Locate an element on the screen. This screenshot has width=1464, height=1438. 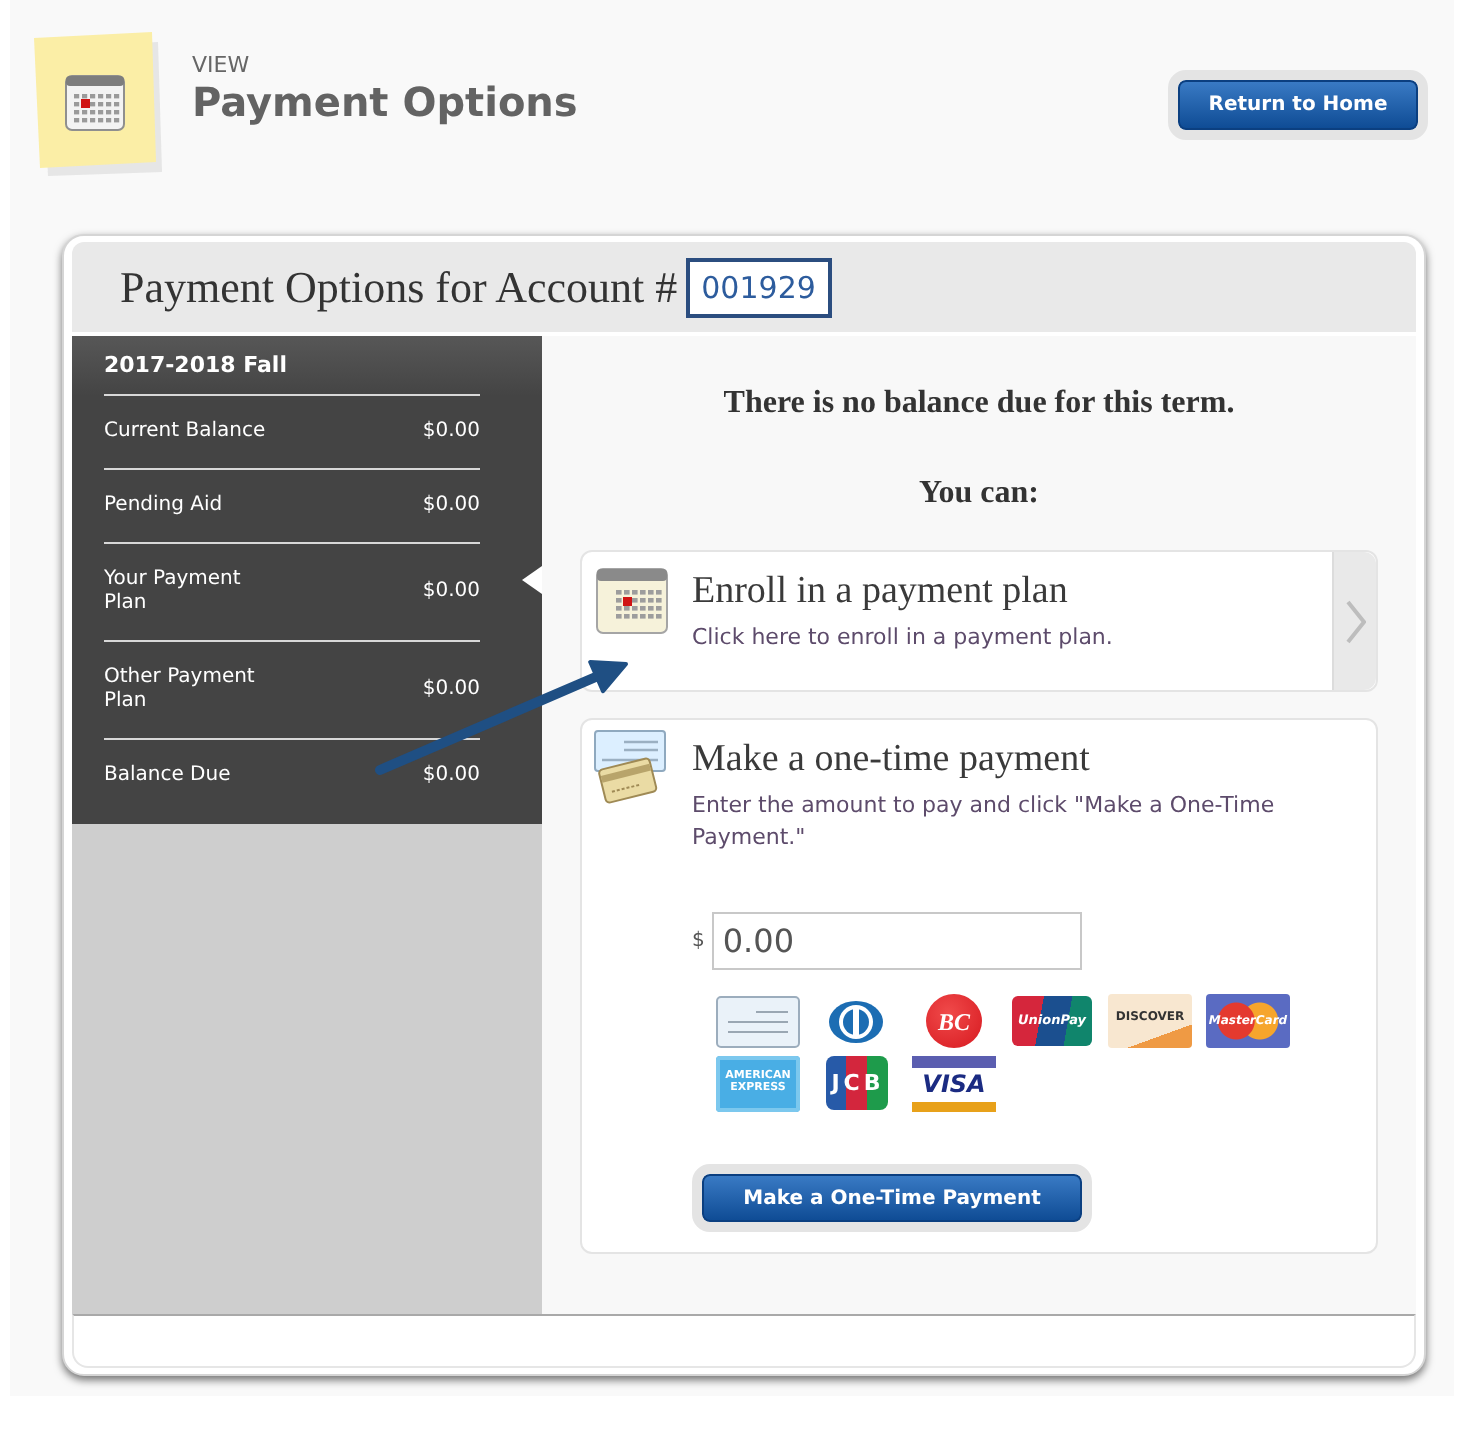
summary-label: Balance Due is located at coordinates (168, 776).